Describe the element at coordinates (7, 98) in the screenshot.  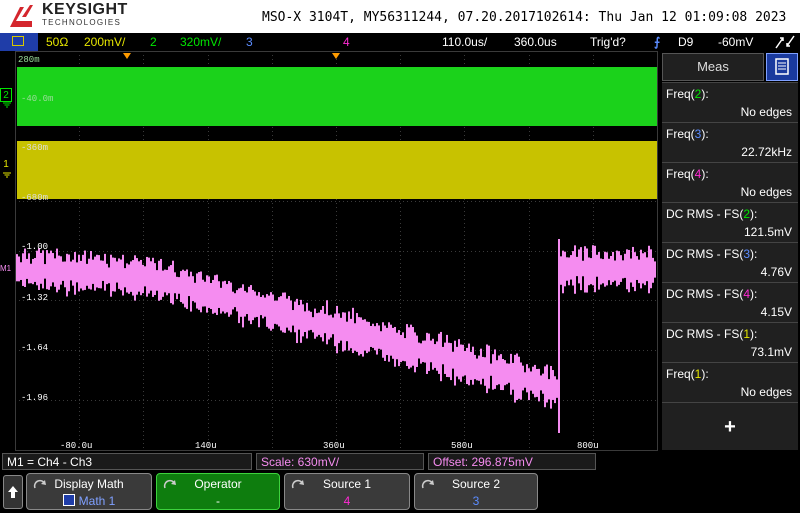
I see `ch2-ground-marker: 2` at that location.